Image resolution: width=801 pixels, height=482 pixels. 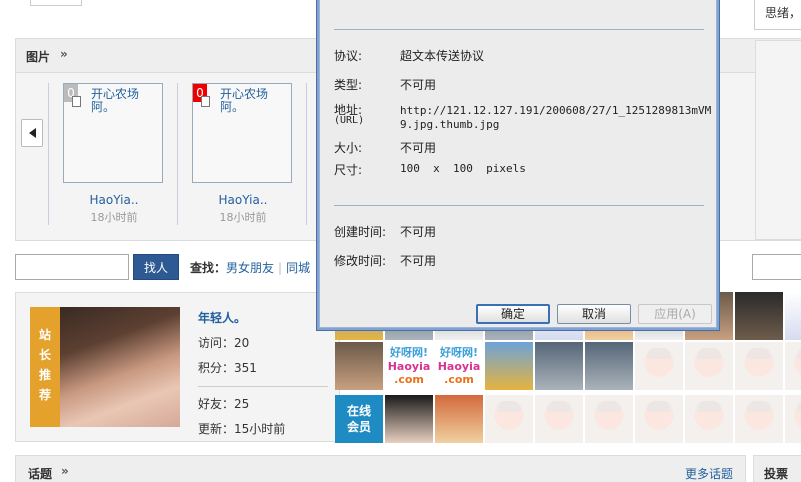 I want to click on ribbon-char: 站, so click(x=44, y=335).